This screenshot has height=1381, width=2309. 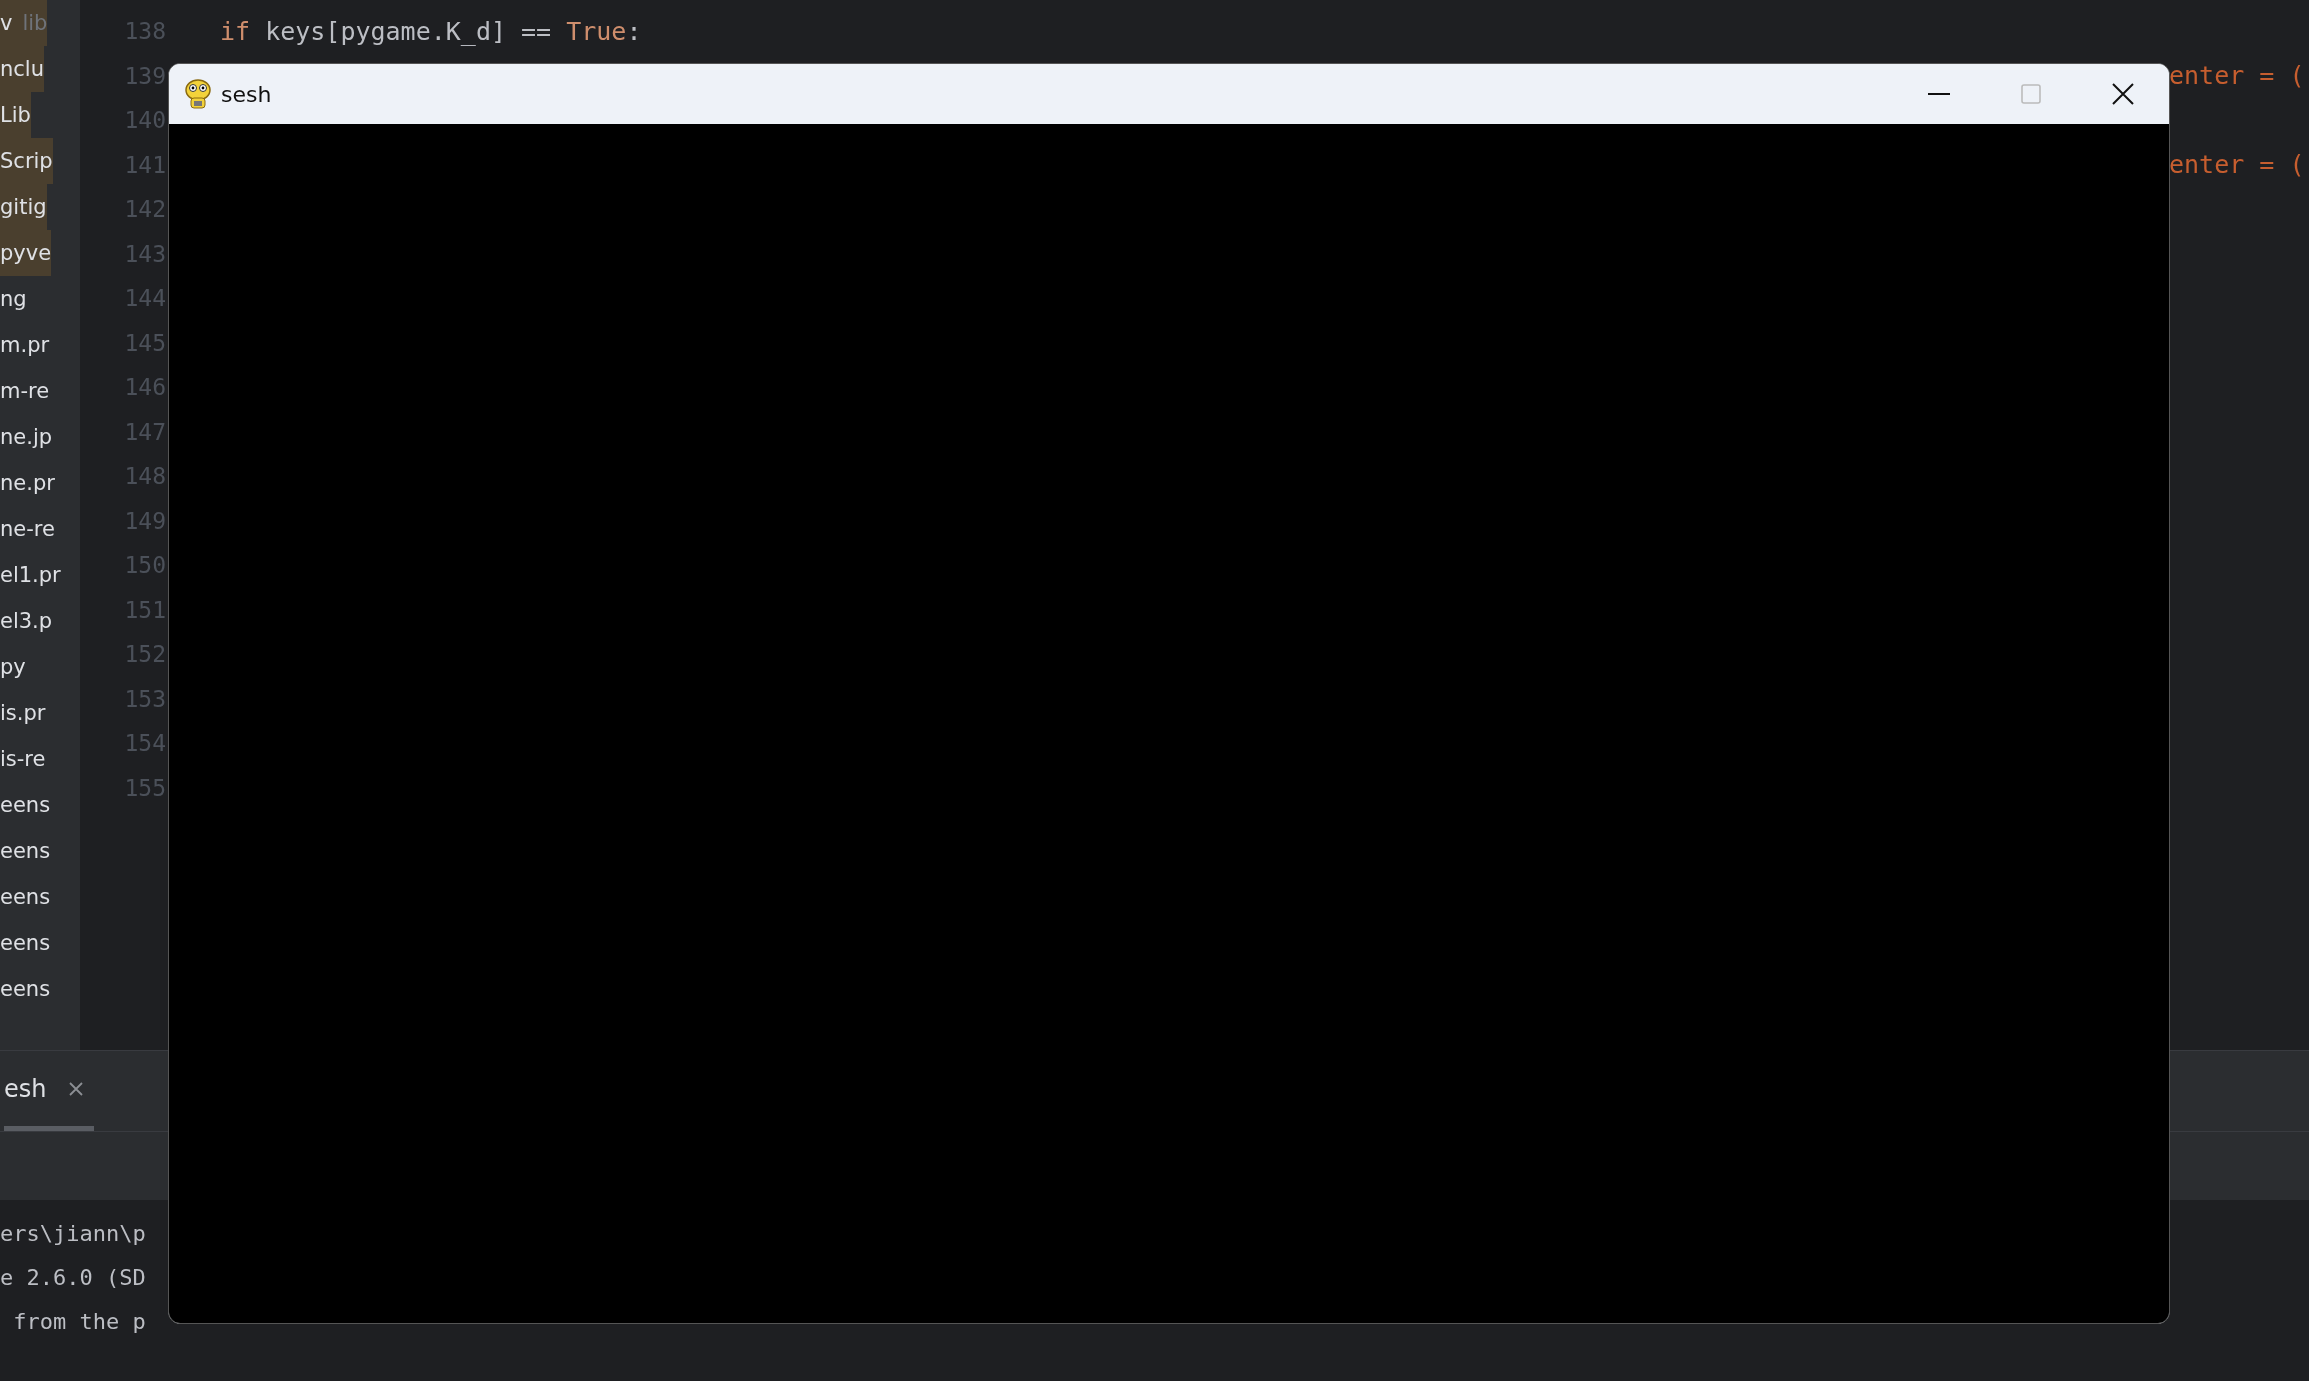 What do you see at coordinates (198, 94) in the screenshot?
I see `snake-icon` at bounding box center [198, 94].